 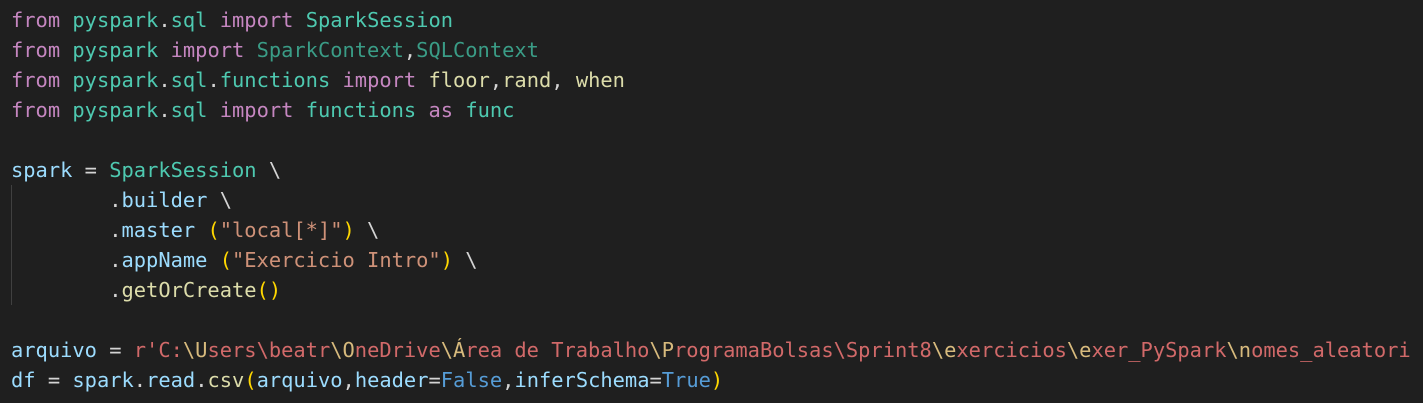 I want to click on code-token: floor, so click(x=459, y=80).